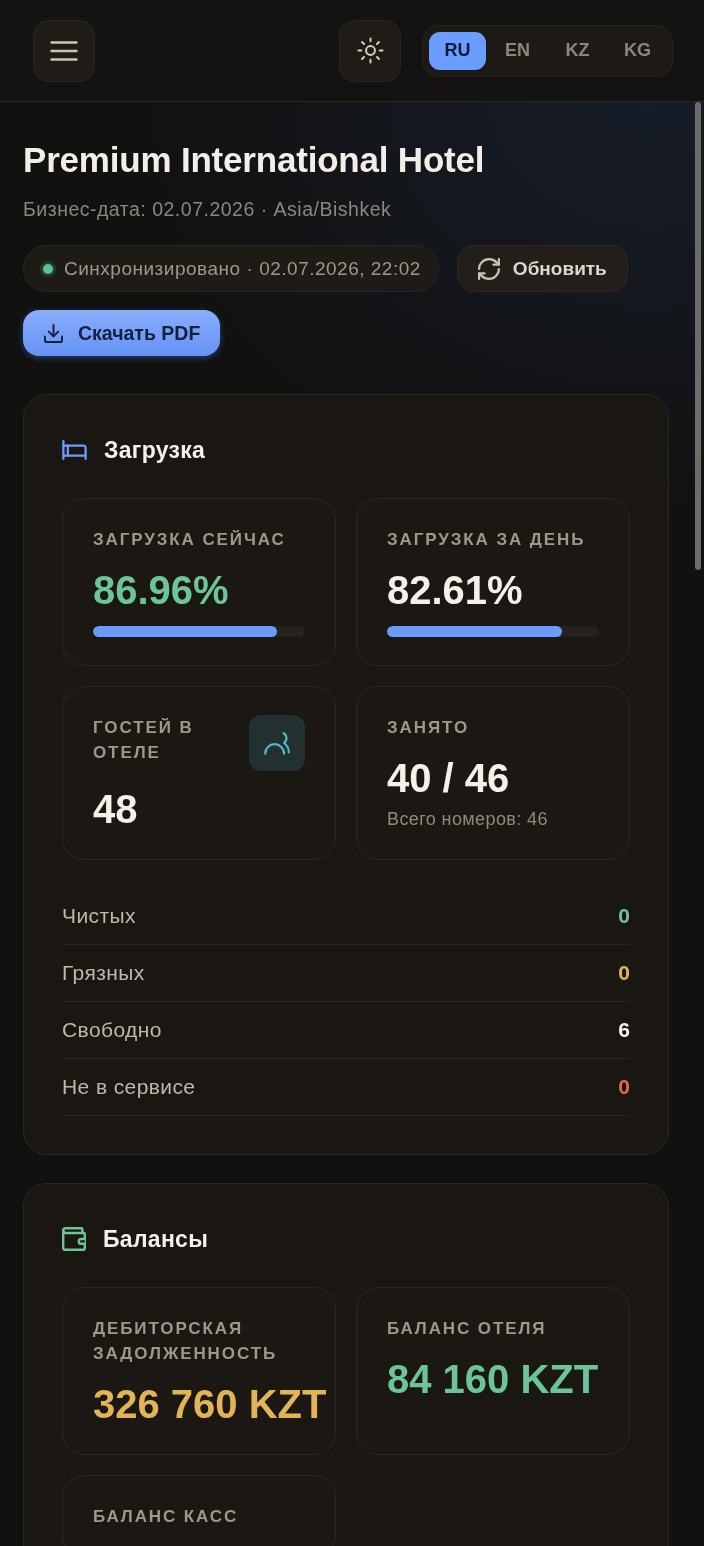 The image size is (704, 1546). What do you see at coordinates (488, 268) in the screenshot?
I see `refresh-icon` at bounding box center [488, 268].